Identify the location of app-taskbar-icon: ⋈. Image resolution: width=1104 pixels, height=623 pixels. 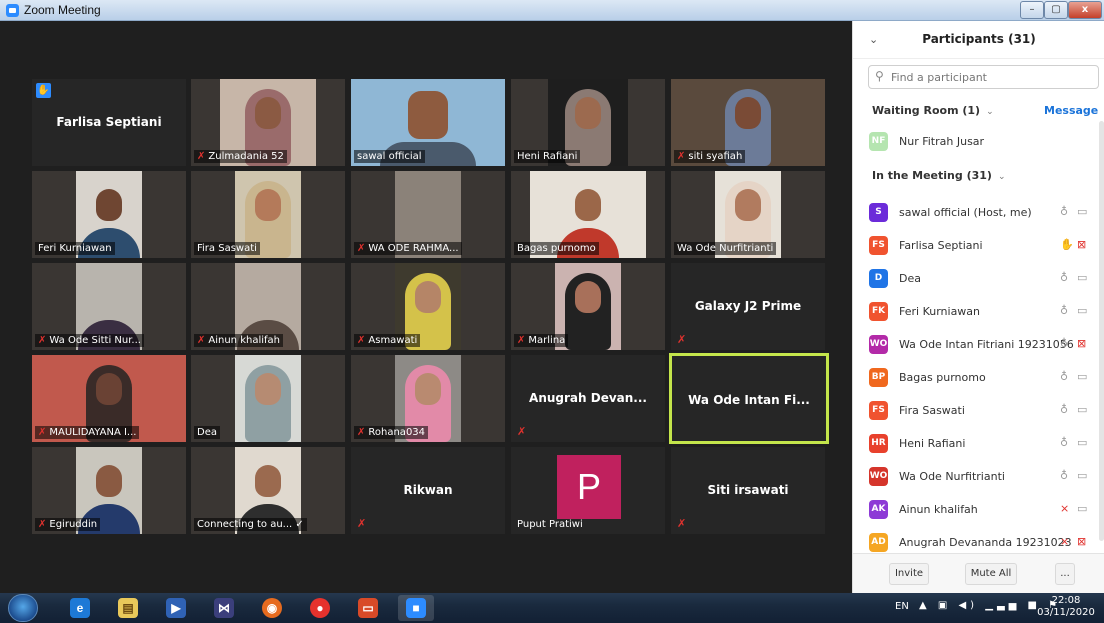
(224, 608).